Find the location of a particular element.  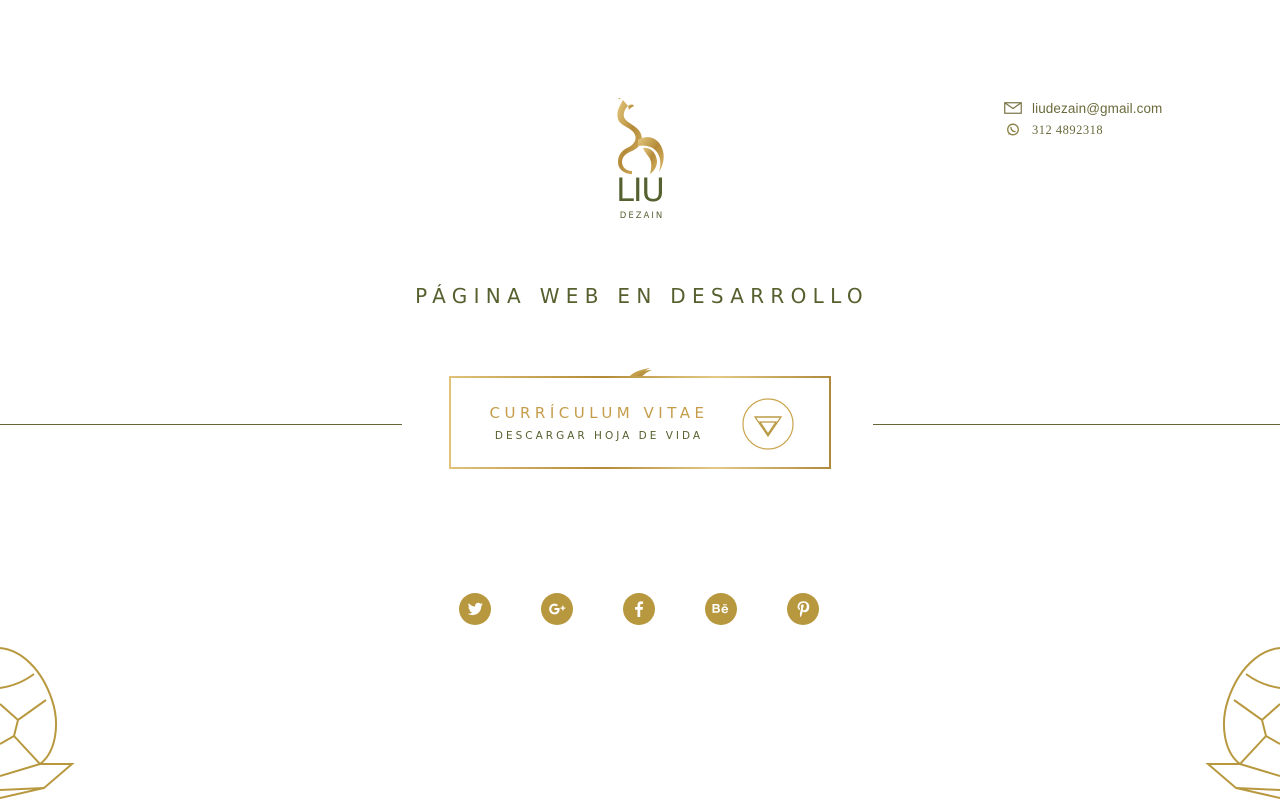

divider-left is located at coordinates (201, 424).